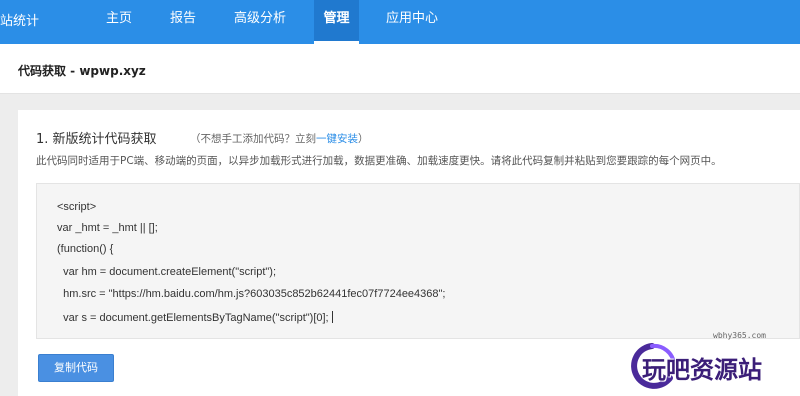 This screenshot has width=800, height=396. What do you see at coordinates (82, 71) in the screenshot?
I see `page-title: 代码获取 - wpwp.xyz` at bounding box center [82, 71].